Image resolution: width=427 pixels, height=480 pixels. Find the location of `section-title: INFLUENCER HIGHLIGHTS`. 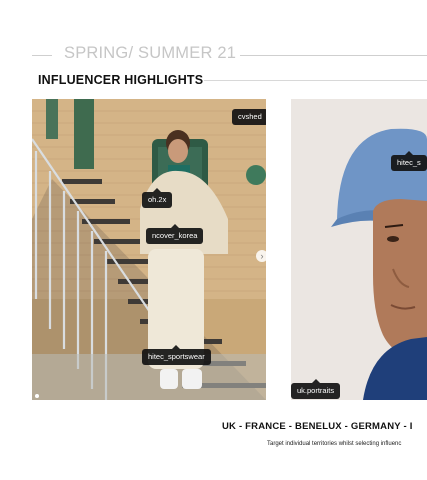

section-title: INFLUENCER HIGHLIGHTS is located at coordinates (121, 80).